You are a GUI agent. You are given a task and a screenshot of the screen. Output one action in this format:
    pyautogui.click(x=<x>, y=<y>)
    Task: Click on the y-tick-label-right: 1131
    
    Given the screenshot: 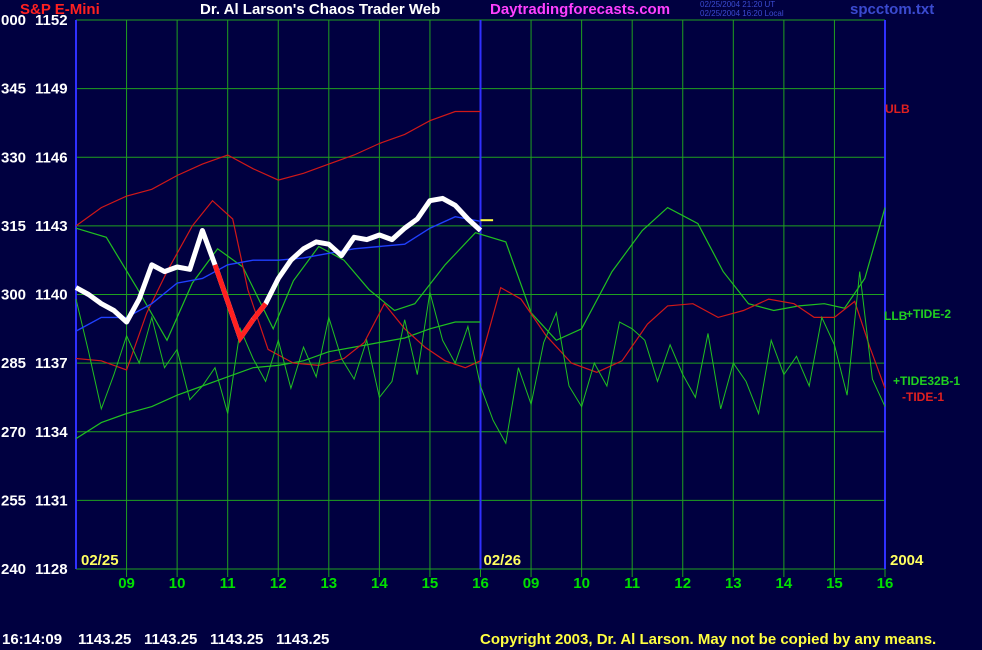 What is the action you would take?
    pyautogui.click(x=51, y=500)
    